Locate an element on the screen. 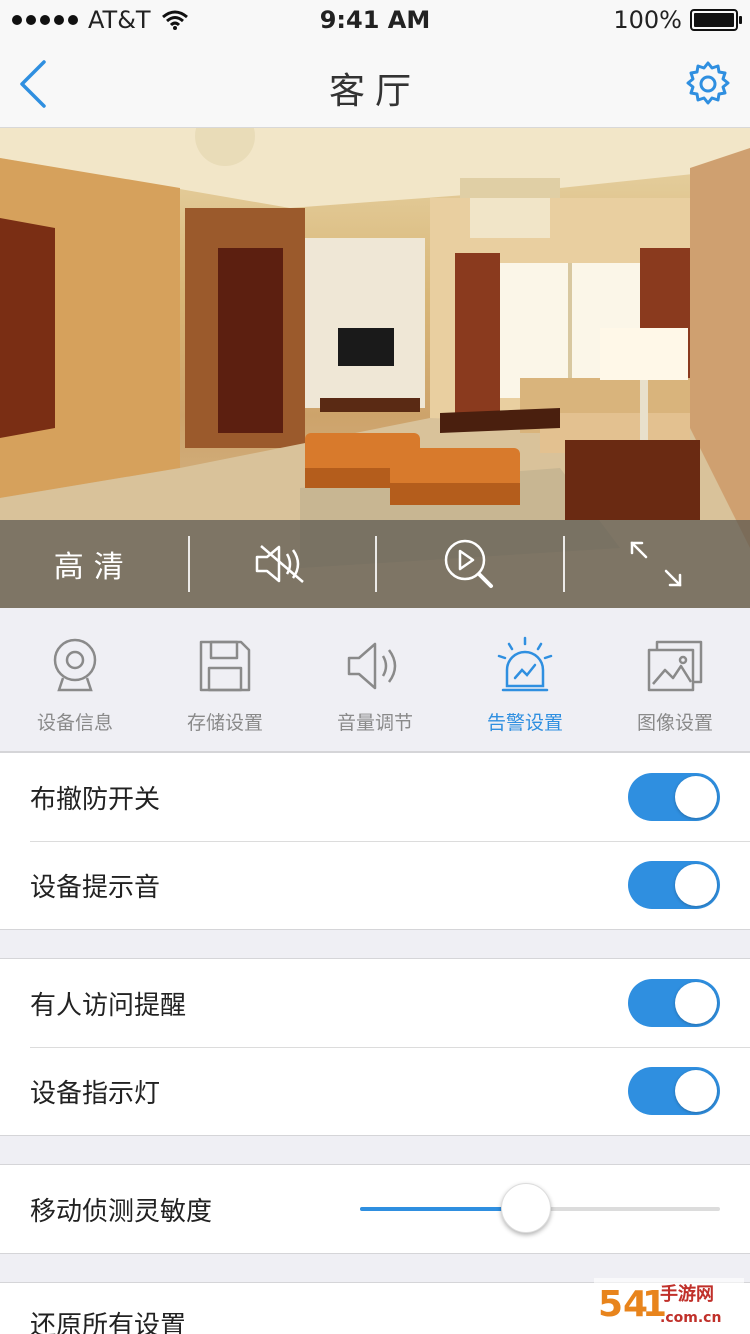 The height and width of the screenshot is (1334, 750). speaker-muted-icon is located at coordinates (280, 564).